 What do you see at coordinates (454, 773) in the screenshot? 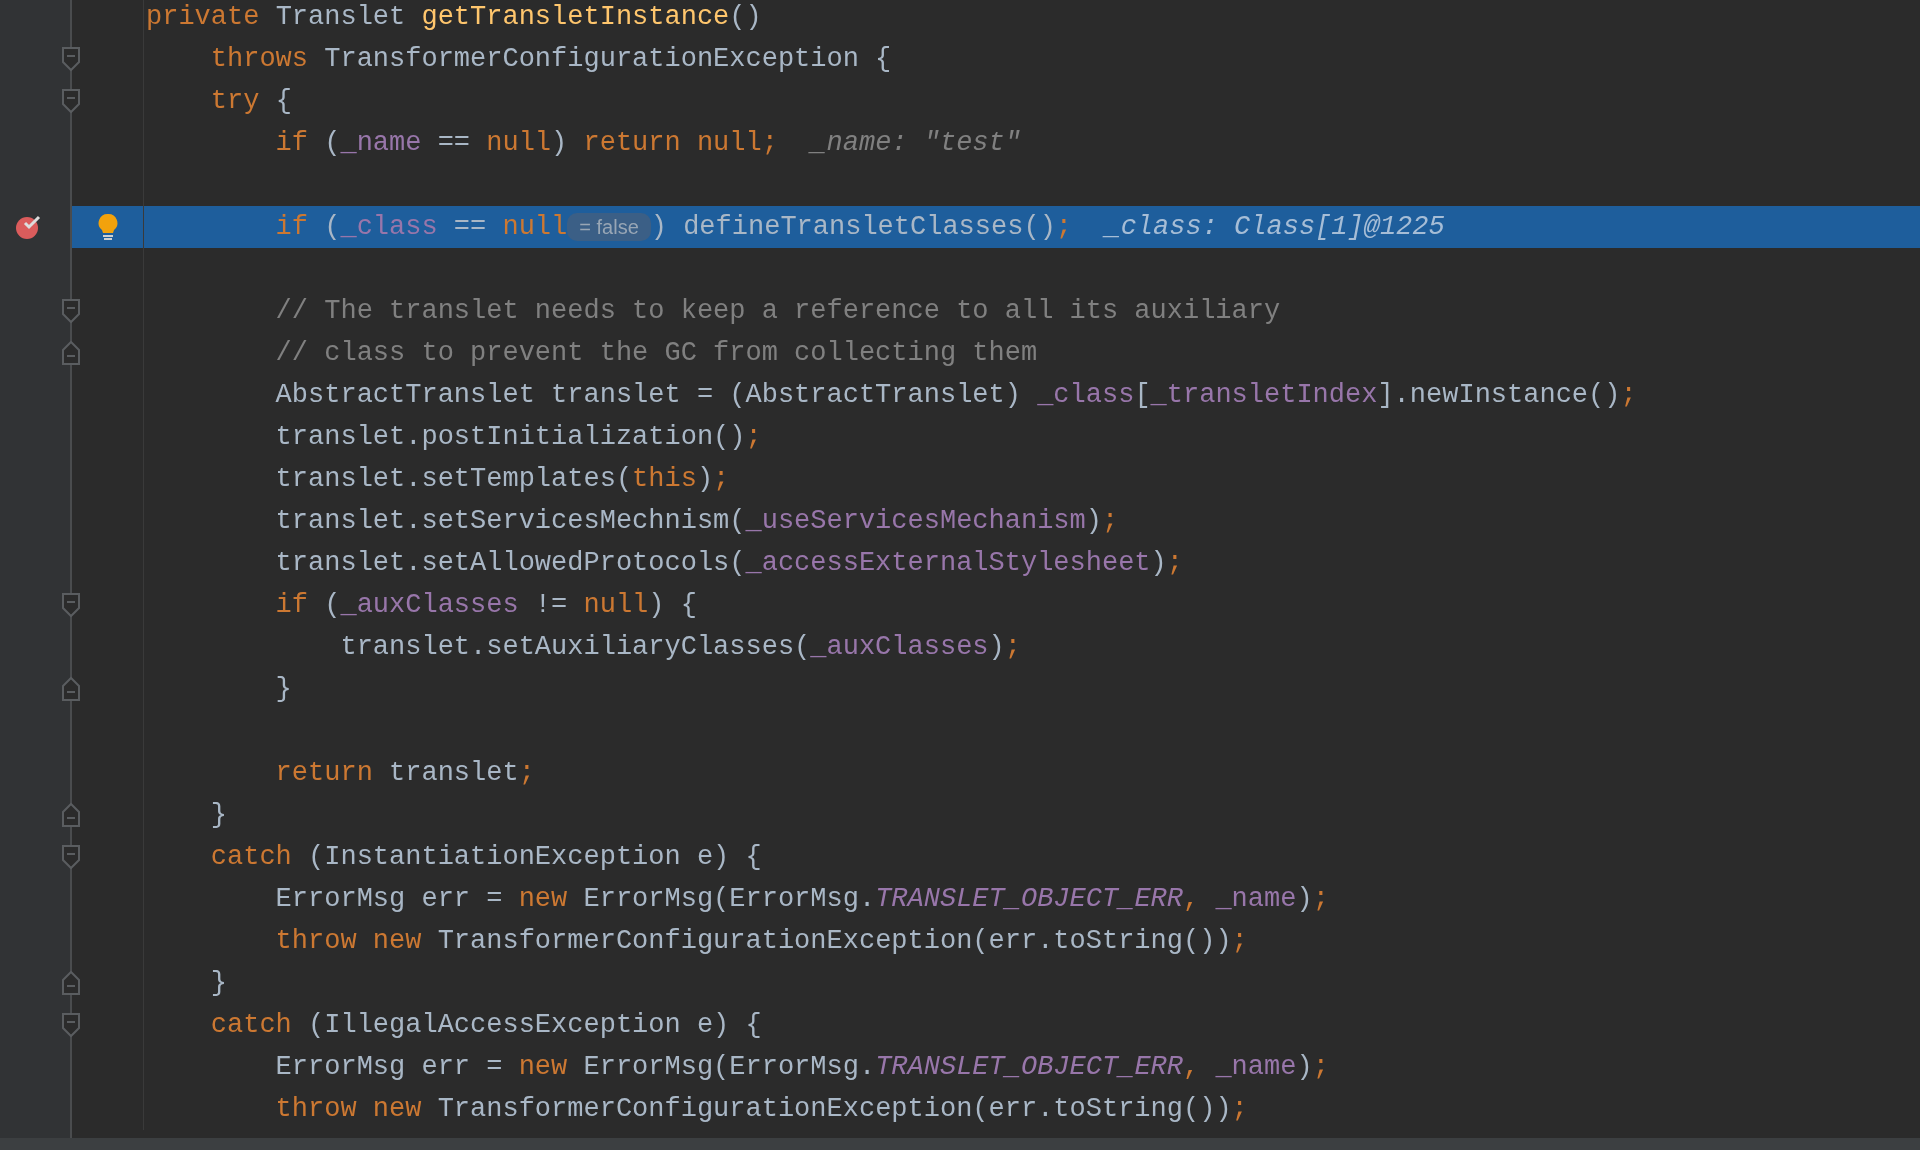
I see `code-token: translet` at bounding box center [454, 773].